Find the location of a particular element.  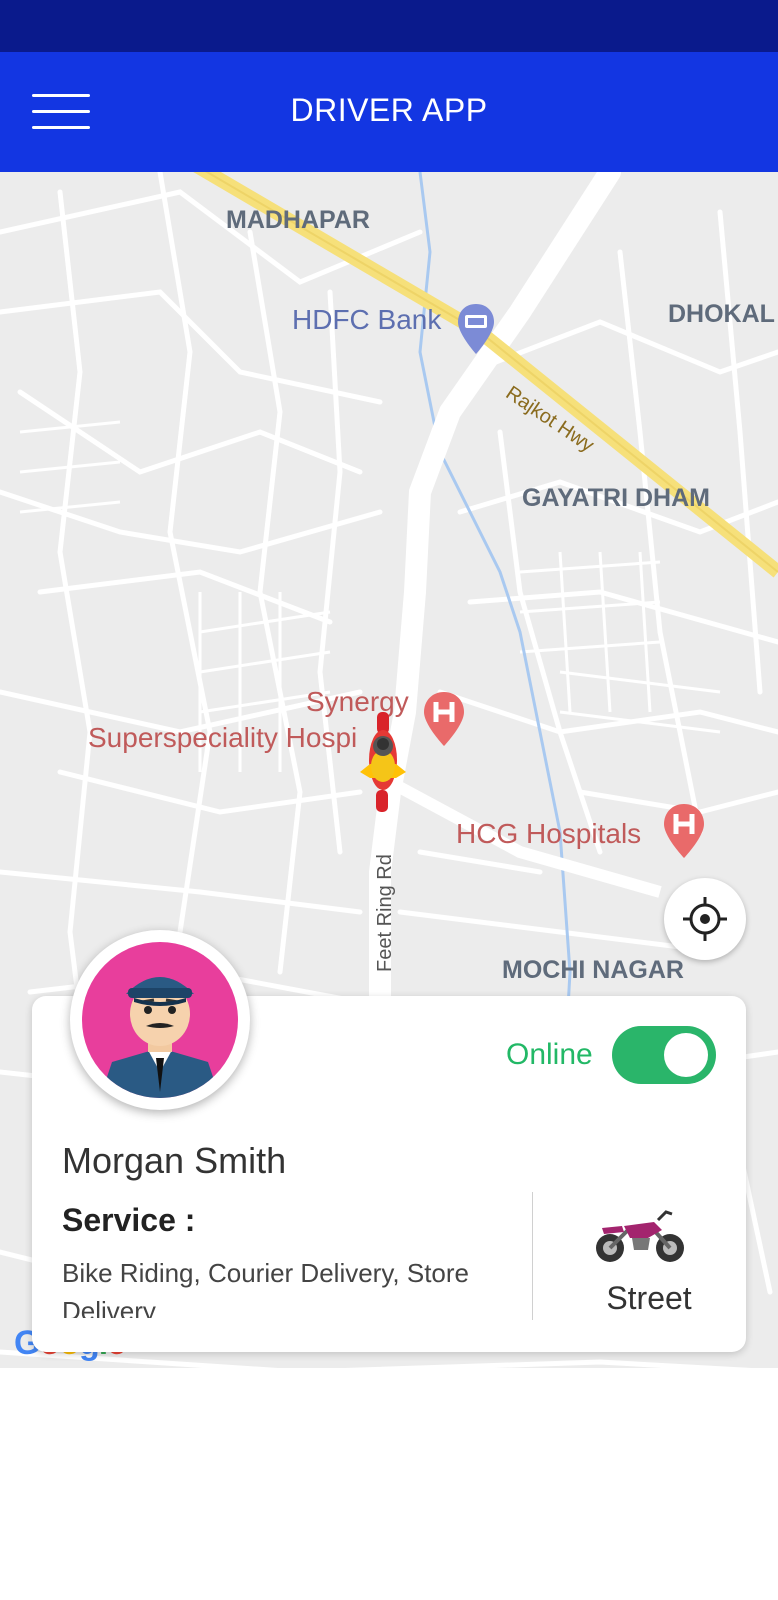

toggle-knob is located at coordinates (686, 1055).